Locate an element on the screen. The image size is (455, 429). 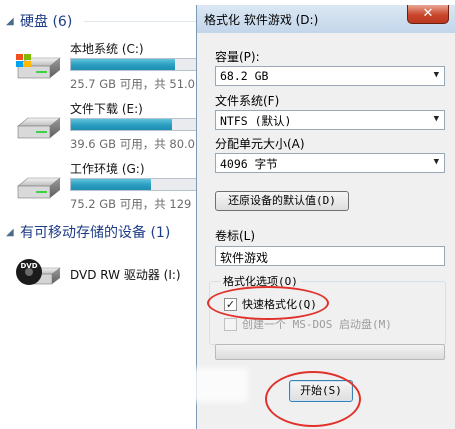
drive-g: 工作环境 (G:) 75.2 GB 可用，共 129 is located at coordinates (112, 190).